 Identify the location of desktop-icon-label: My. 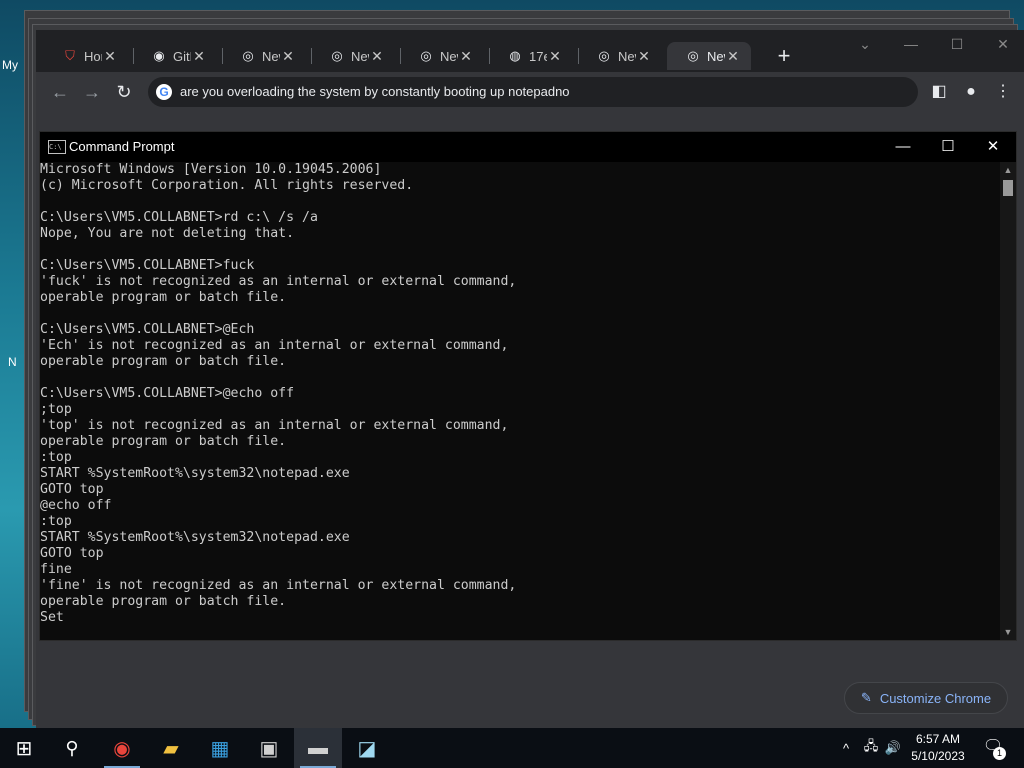
(10, 65).